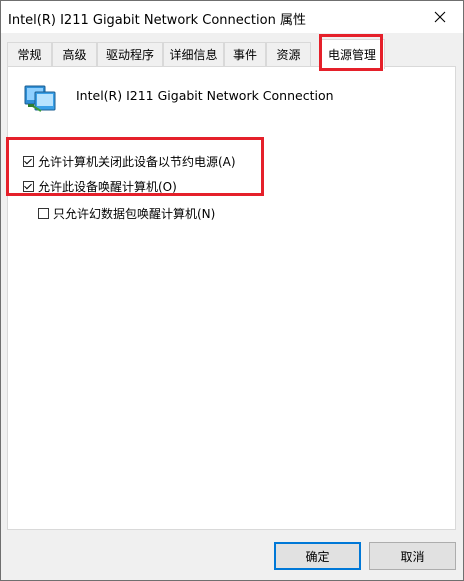 This screenshot has width=464, height=581. I want to click on tab-strip: 常规 高级 驱动程序 详细信息 事件 资源 电源管理, so click(232, 54).